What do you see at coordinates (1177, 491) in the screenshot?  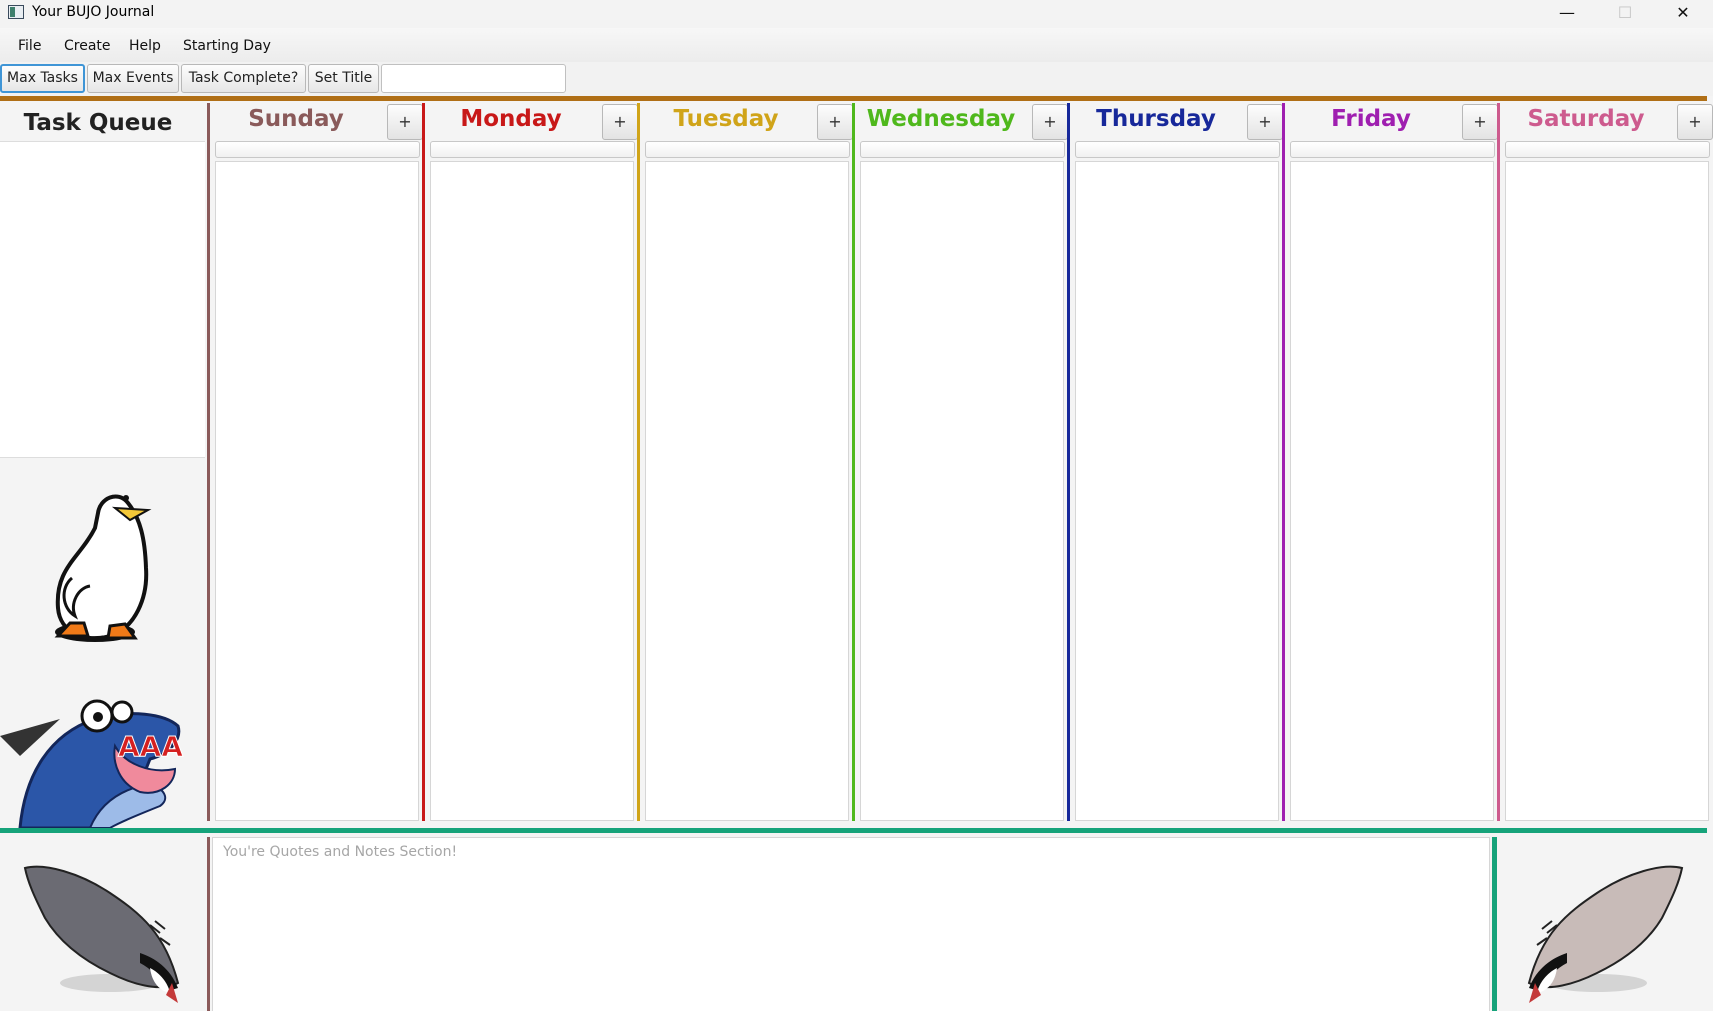 I see `day-list-thursday` at bounding box center [1177, 491].